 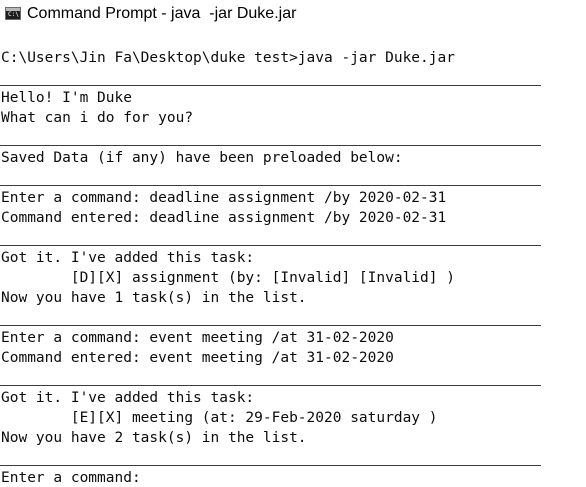 What do you see at coordinates (162, 13) in the screenshot?
I see `window-title: Command Prompt - java -jar Duke.jar` at bounding box center [162, 13].